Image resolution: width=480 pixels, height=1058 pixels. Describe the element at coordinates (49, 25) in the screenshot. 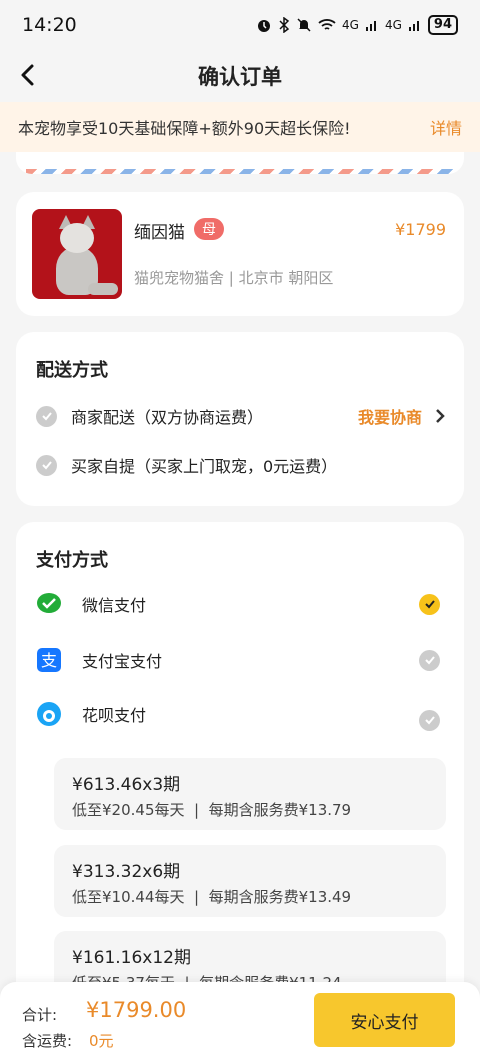

I see `status-time: 14:20` at that location.